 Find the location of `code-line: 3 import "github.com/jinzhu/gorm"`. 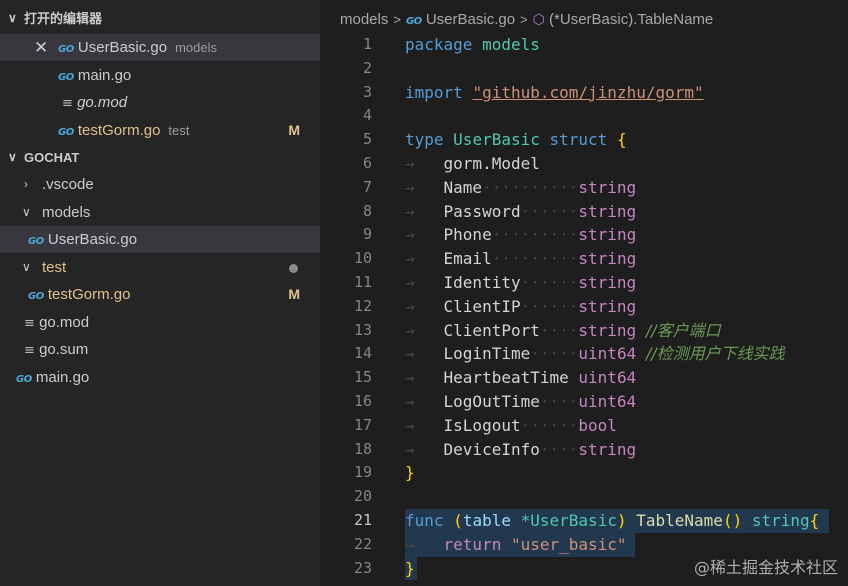

code-line: 3 import "github.com/jinzhu/gorm" is located at coordinates (584, 93).